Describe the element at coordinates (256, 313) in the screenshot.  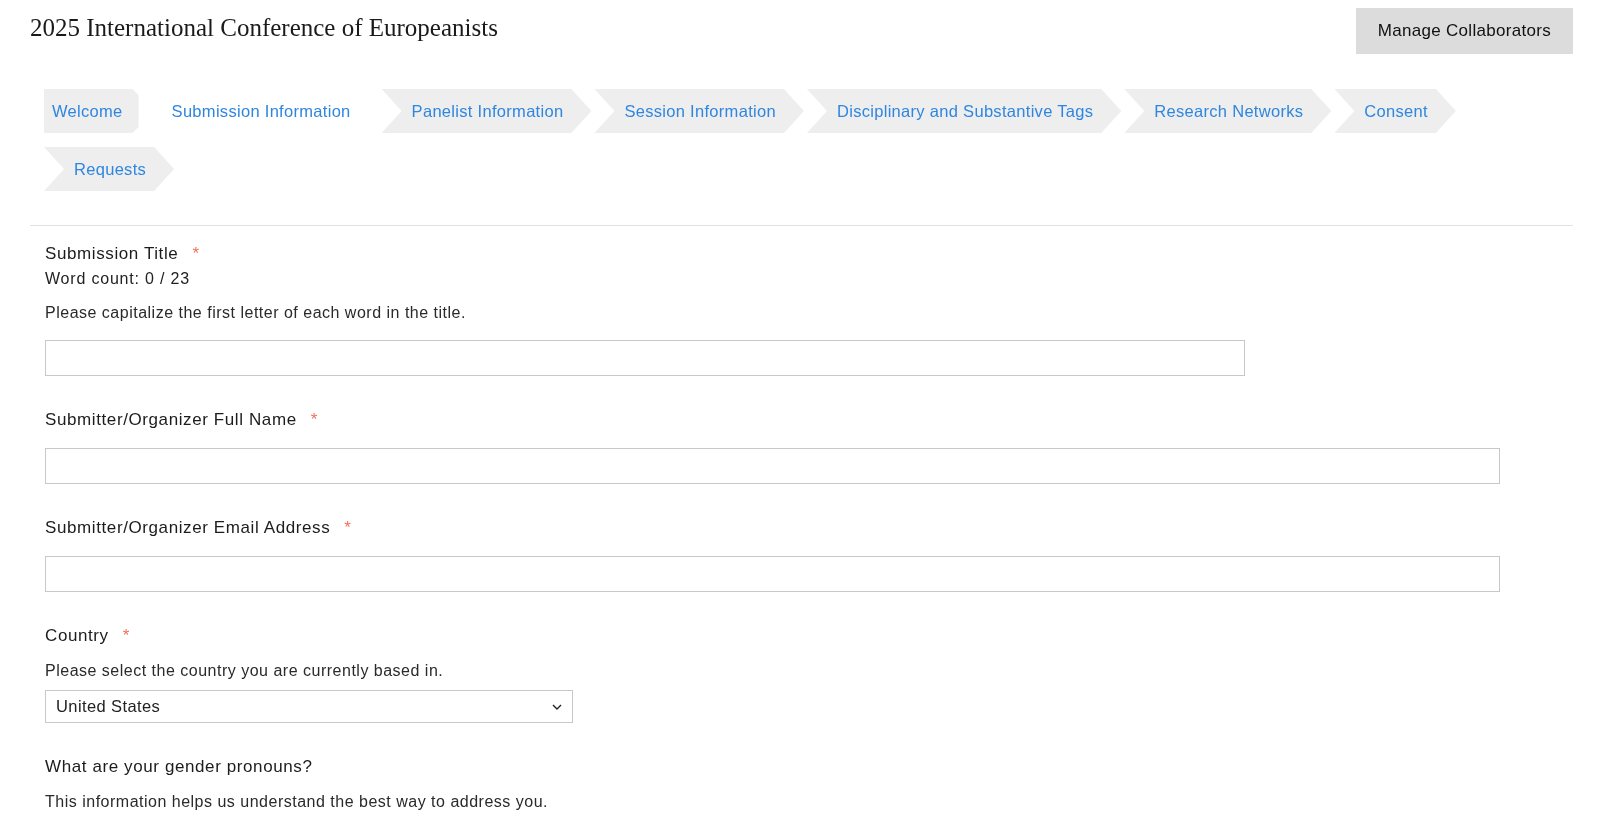
I see `help-text: Please capitalize the first letter of each word in the title.` at that location.